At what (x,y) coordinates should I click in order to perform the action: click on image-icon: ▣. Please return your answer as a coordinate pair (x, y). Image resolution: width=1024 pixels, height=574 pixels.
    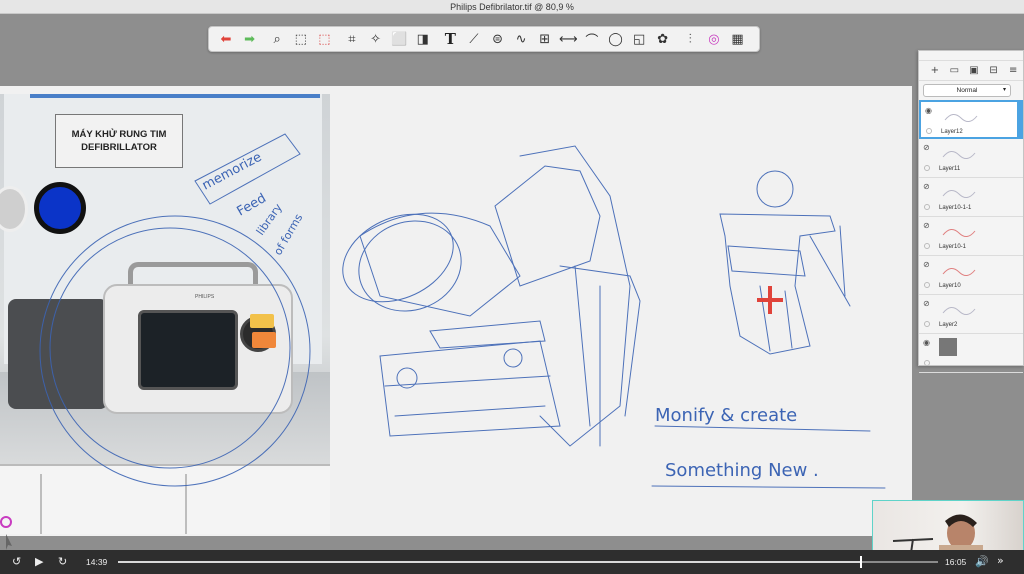
    Looking at the image, I should click on (974, 70).